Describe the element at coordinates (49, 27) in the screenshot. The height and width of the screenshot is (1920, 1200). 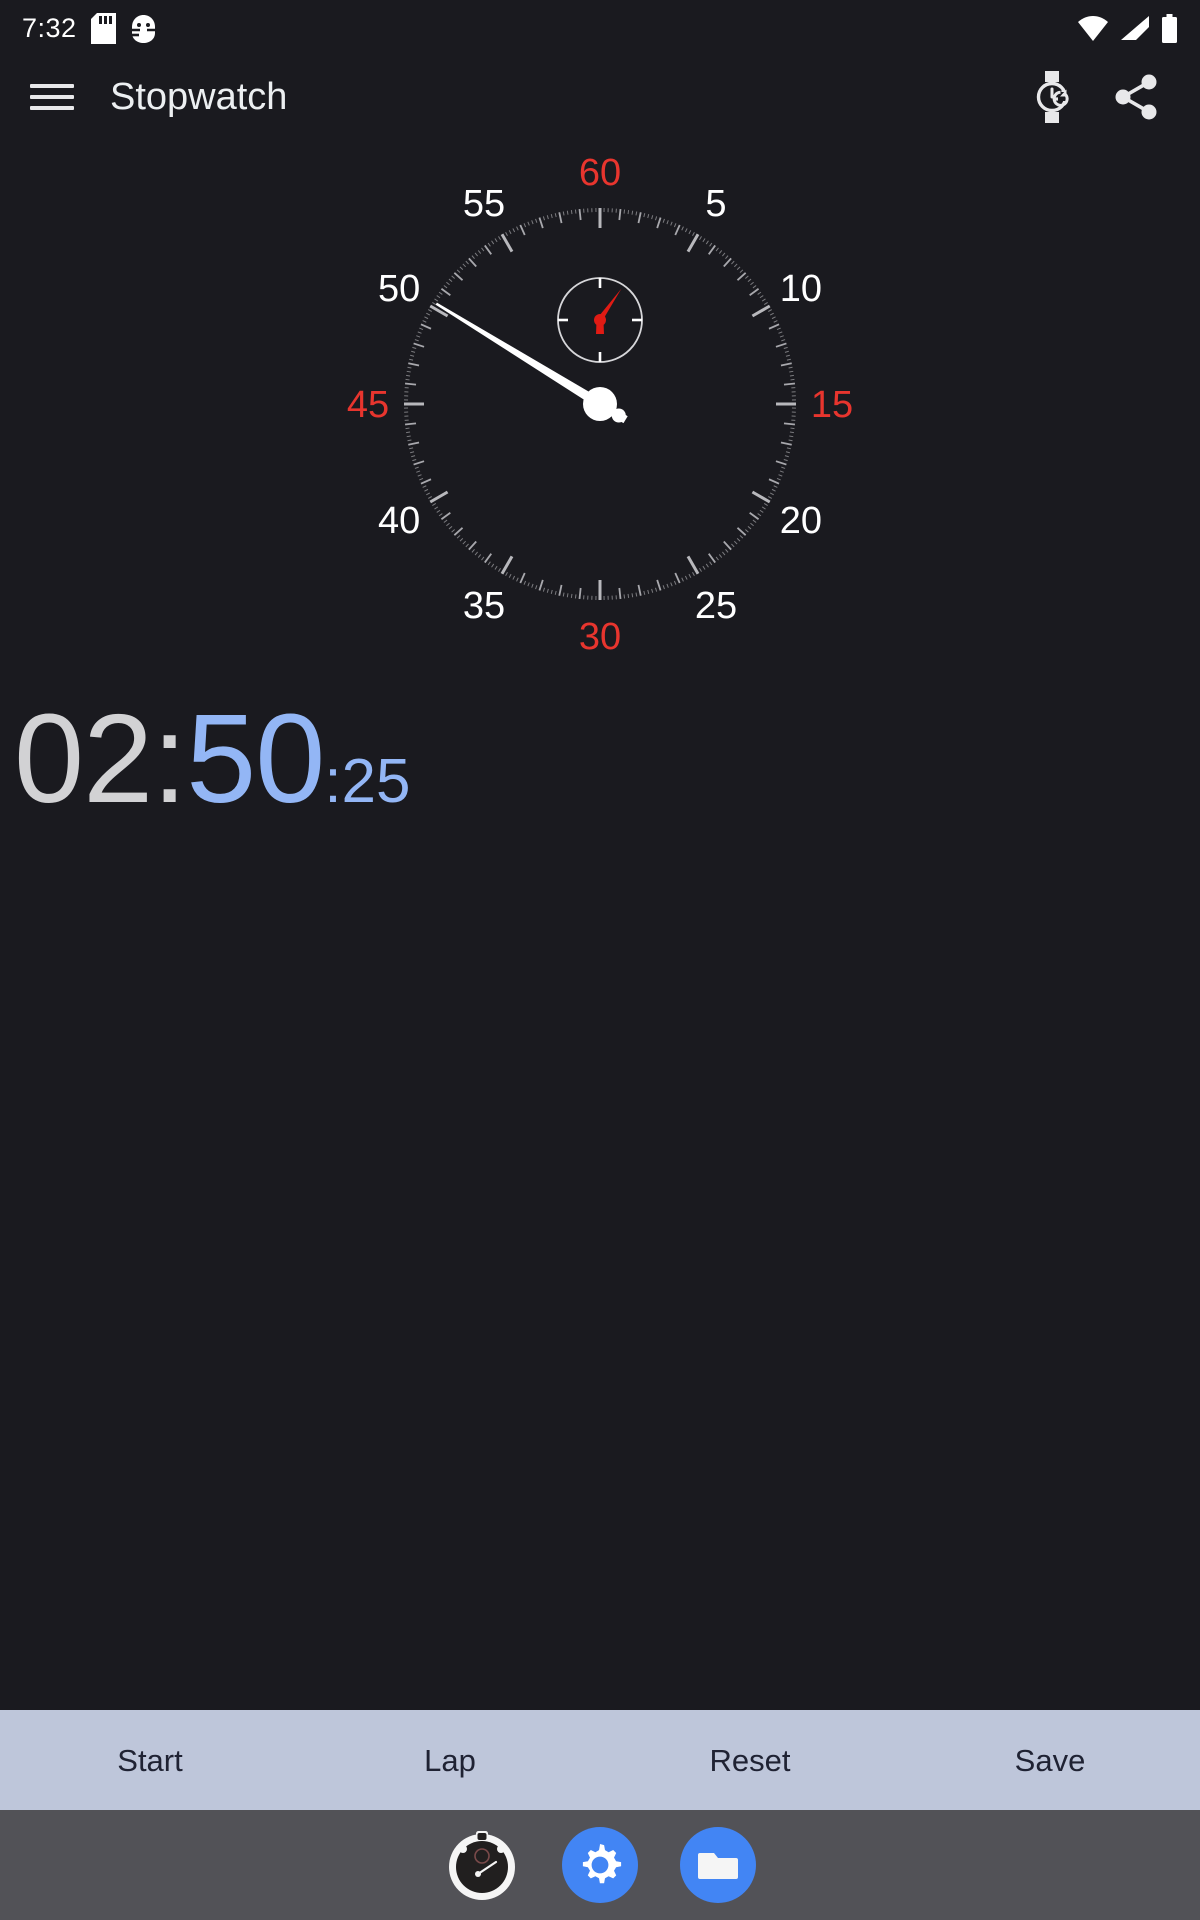
I see `status-bar-clock: 7:32` at that location.